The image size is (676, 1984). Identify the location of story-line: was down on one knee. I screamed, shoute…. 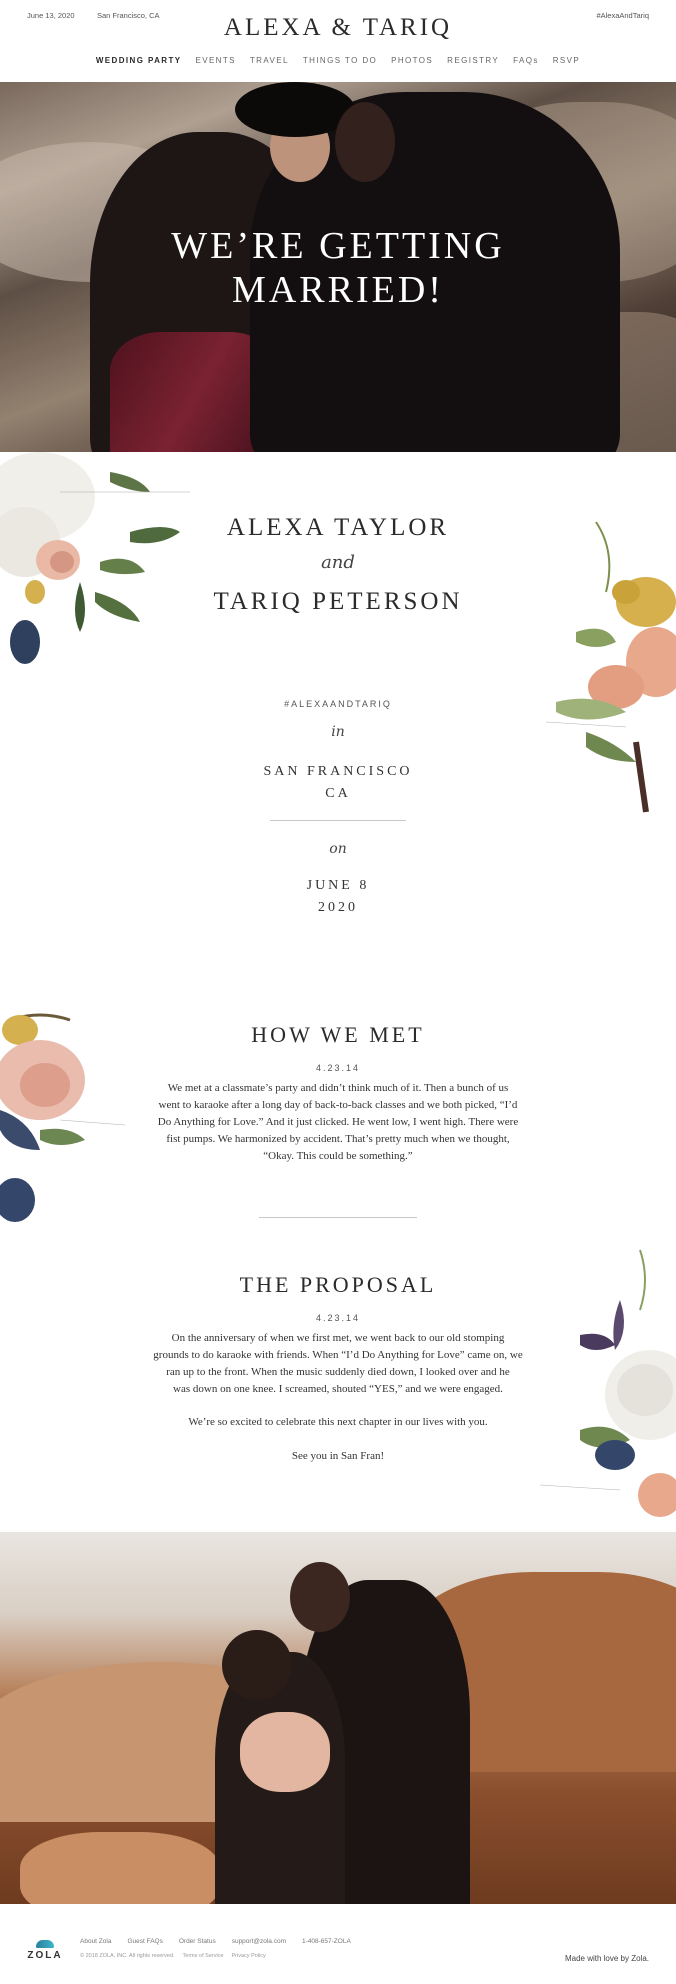
(338, 1389).